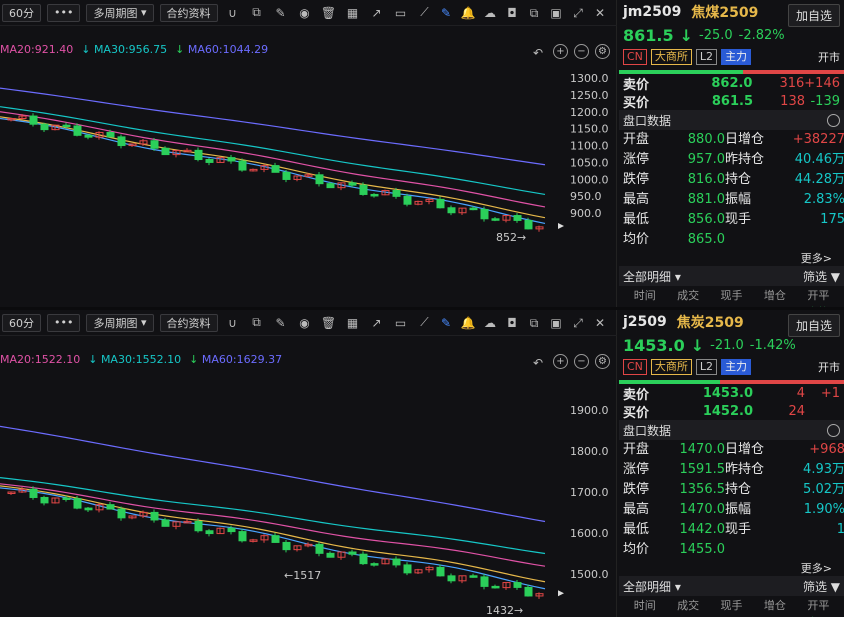  What do you see at coordinates (242, 359) in the screenshot?
I see `ma60-value: MA60:1629.37` at bounding box center [242, 359].